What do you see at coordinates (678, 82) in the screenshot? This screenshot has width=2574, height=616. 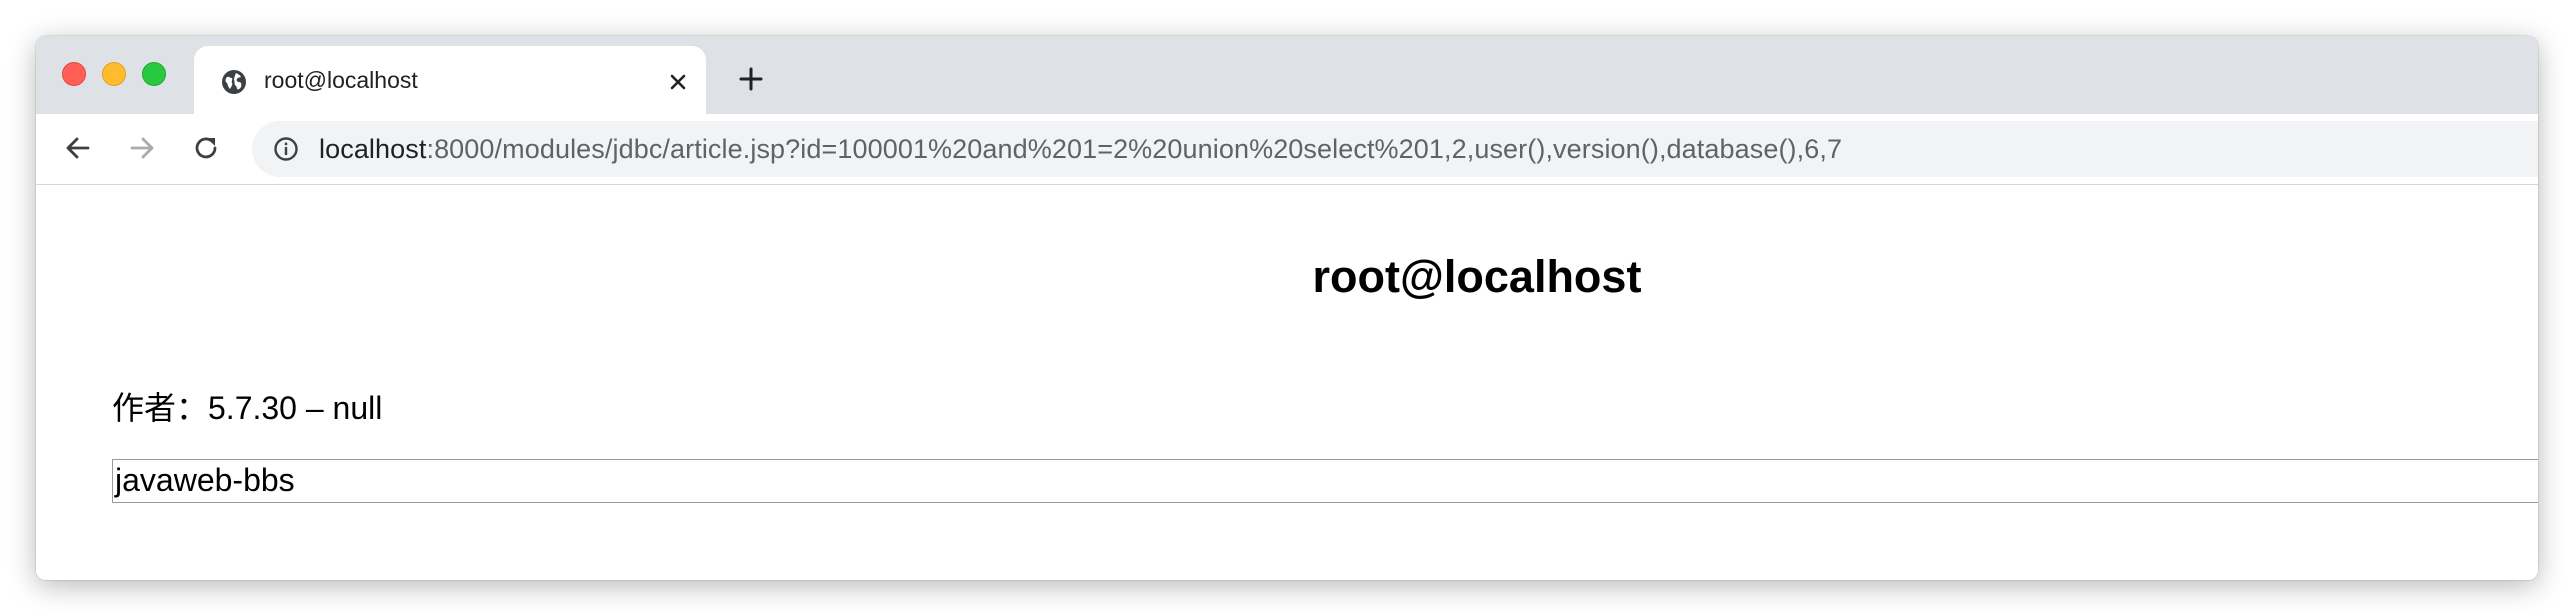 I see `close-icon` at bounding box center [678, 82].